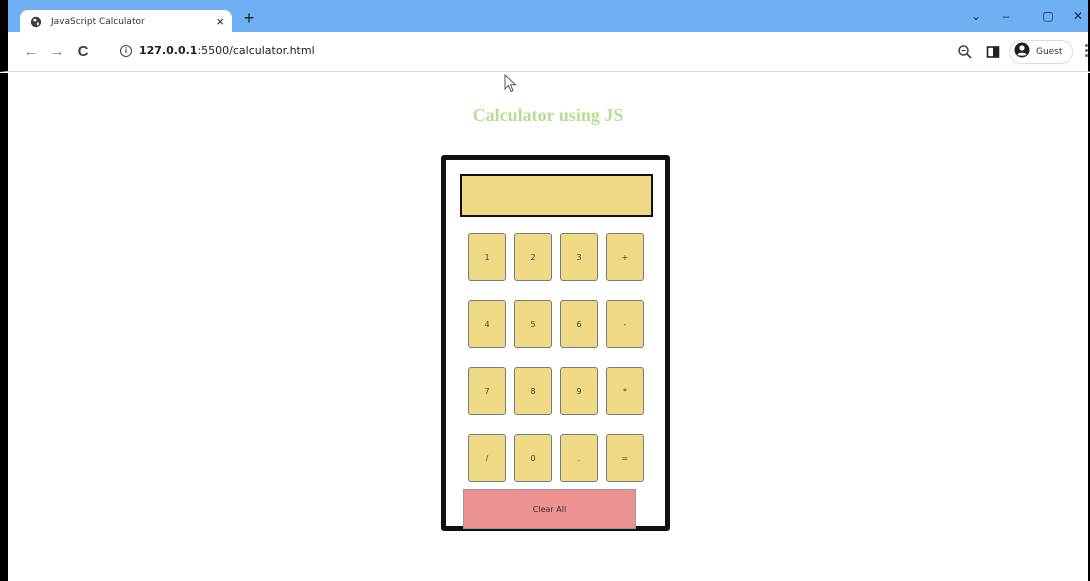 The width and height of the screenshot is (1090, 581). Describe the element at coordinates (220, 21) in the screenshot. I see `tab-close-icon: ×` at that location.